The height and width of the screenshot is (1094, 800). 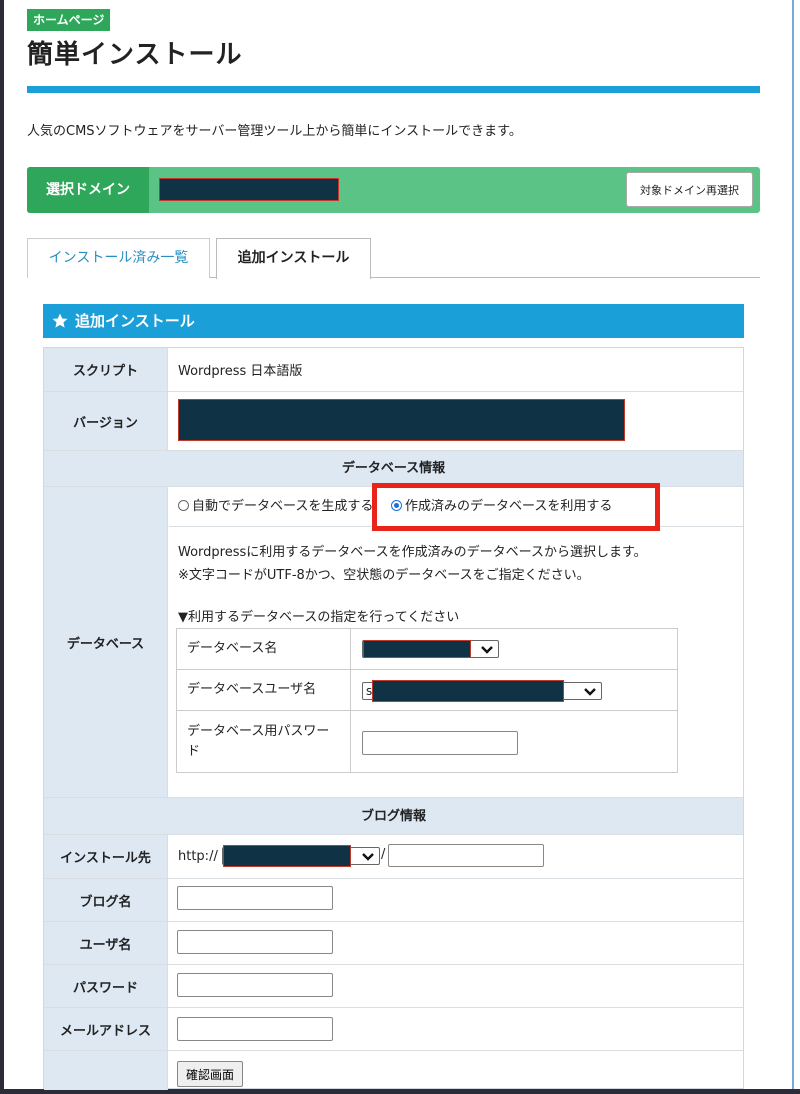 What do you see at coordinates (689, 189) in the screenshot?
I see `reselect-domain-button: 対象ドメイン再選択` at bounding box center [689, 189].